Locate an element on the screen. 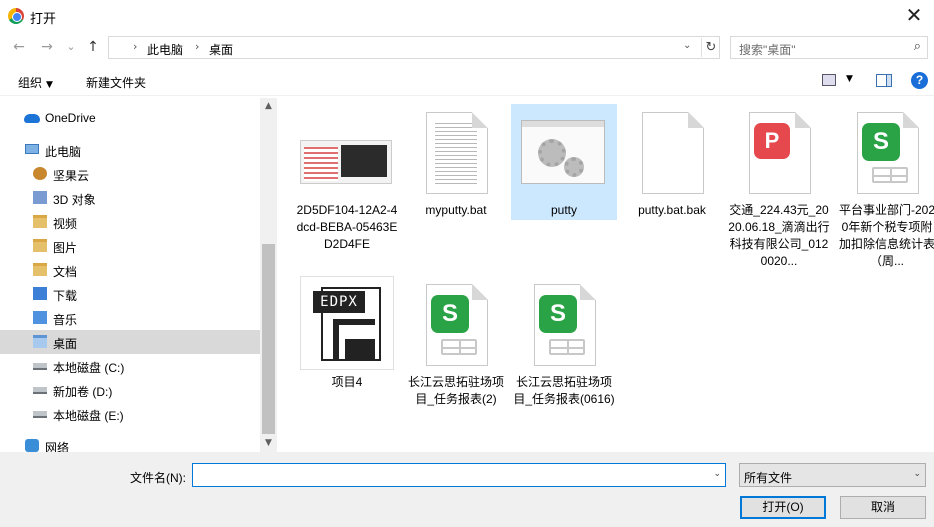 This screenshot has width=934, height=527. chrome-icon is located at coordinates (16, 16).